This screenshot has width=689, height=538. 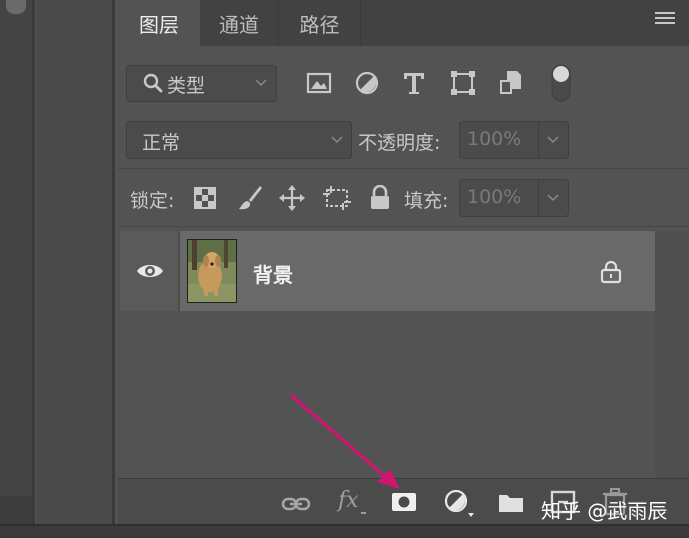 What do you see at coordinates (153, 83) in the screenshot?
I see `search-icon` at bounding box center [153, 83].